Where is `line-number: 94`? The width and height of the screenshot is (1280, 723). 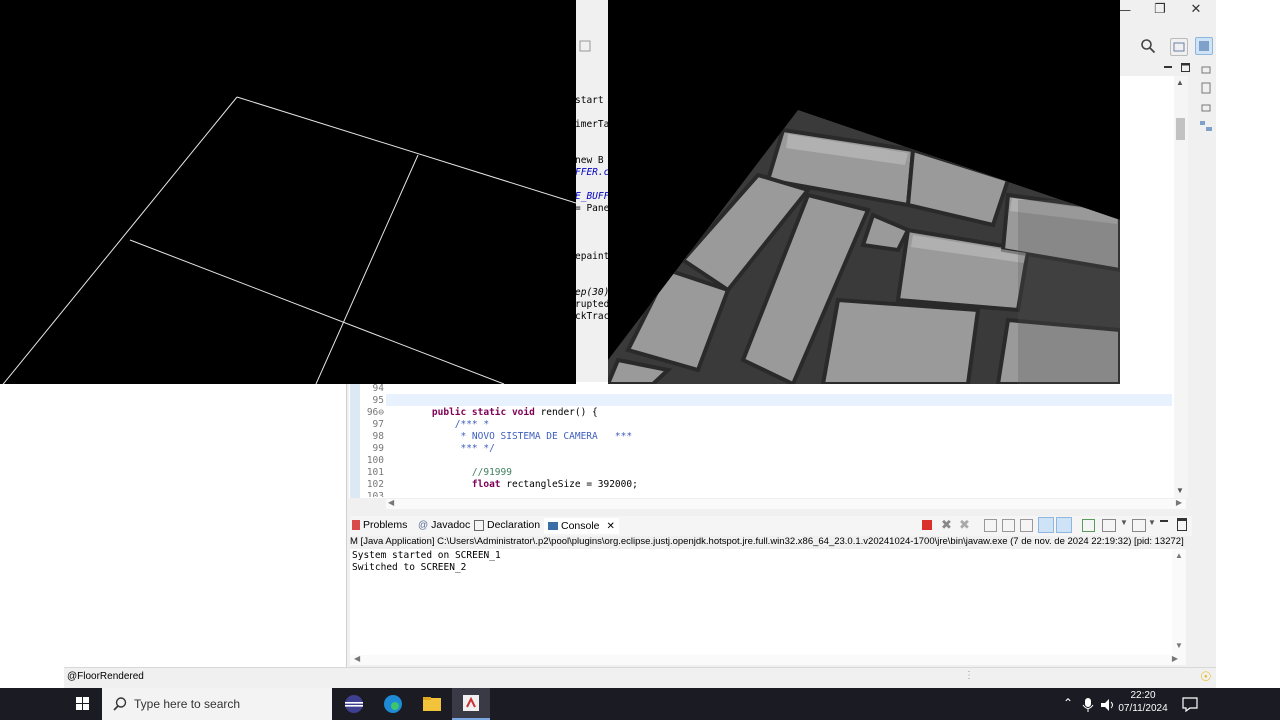 line-number: 94 is located at coordinates (378, 388).